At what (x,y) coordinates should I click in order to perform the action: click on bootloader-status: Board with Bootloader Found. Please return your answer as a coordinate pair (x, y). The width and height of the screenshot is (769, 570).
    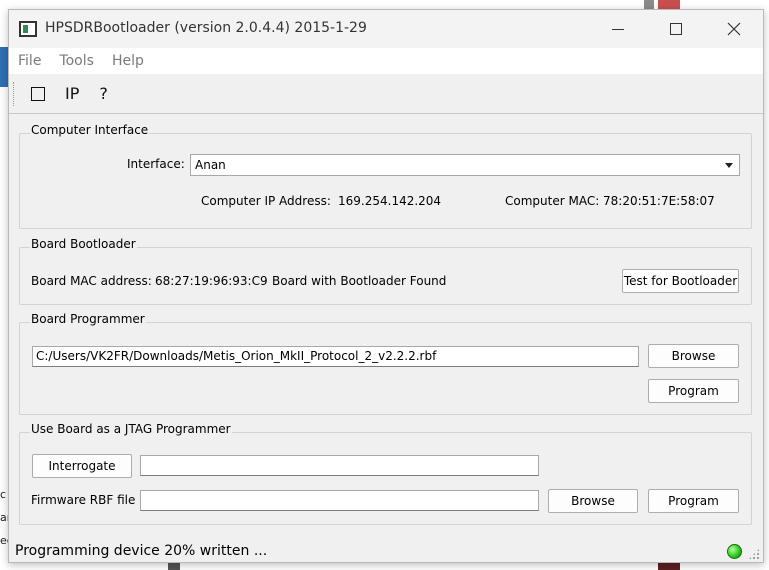
    Looking at the image, I should click on (359, 281).